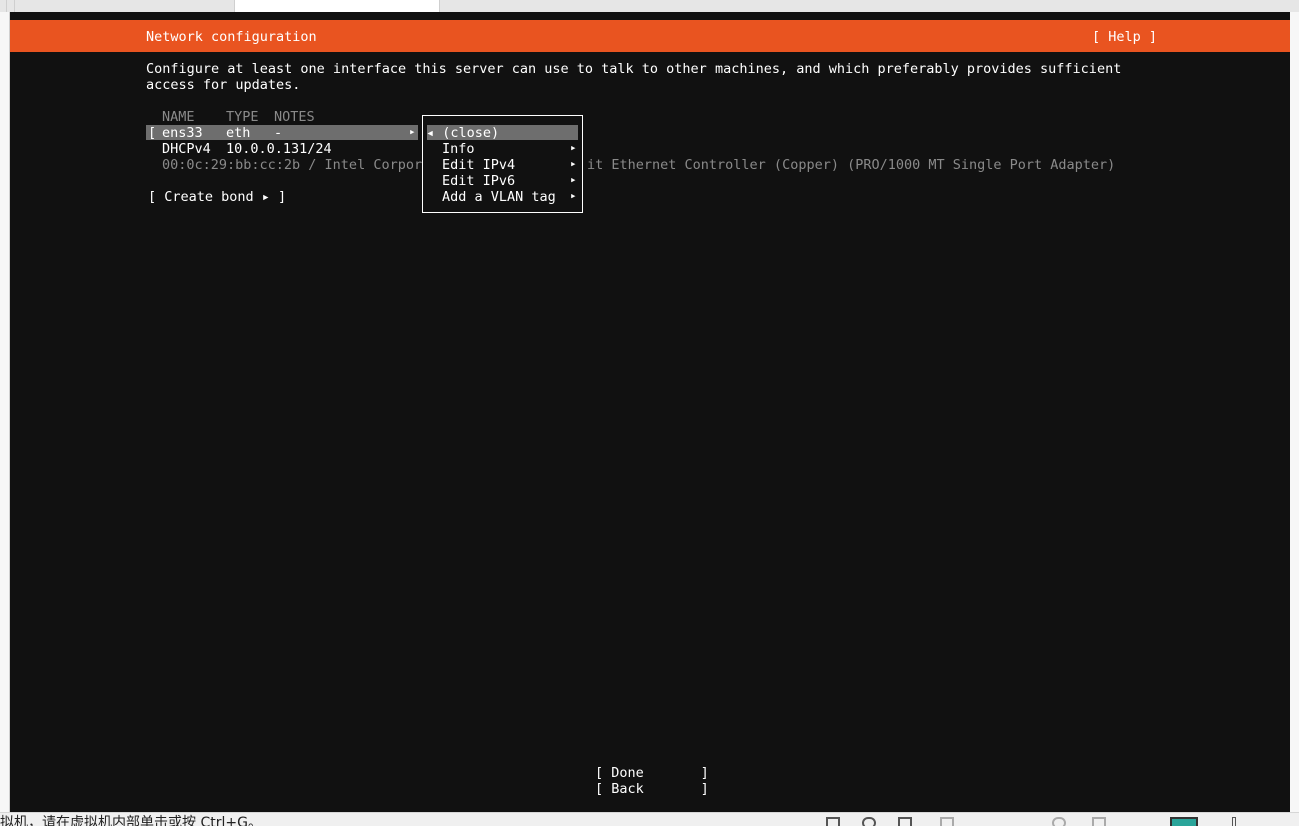 The width and height of the screenshot is (1299, 826). Describe the element at coordinates (3, 6) in the screenshot. I see `host-tab-edge` at that location.